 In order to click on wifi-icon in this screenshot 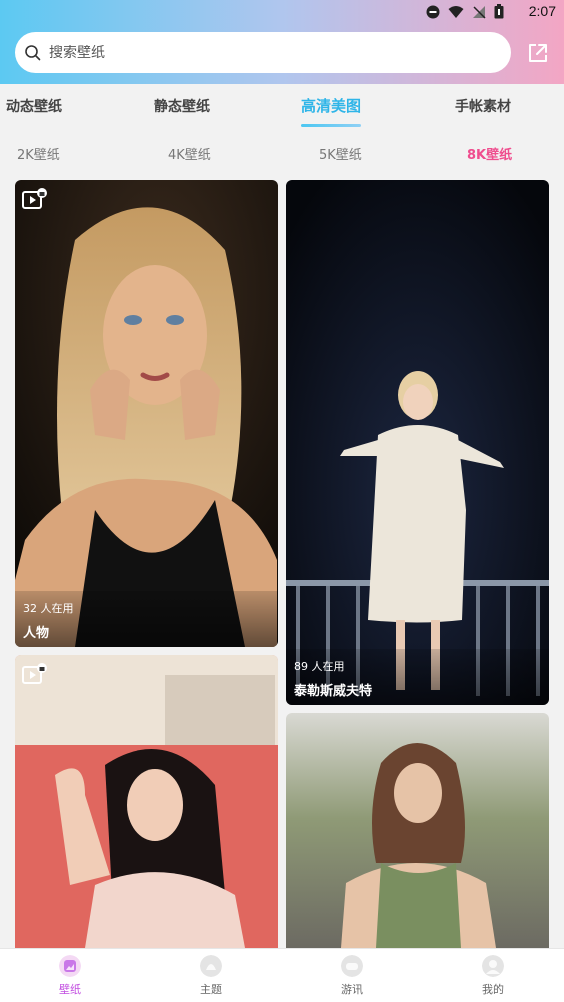, I will do `click(456, 11)`.